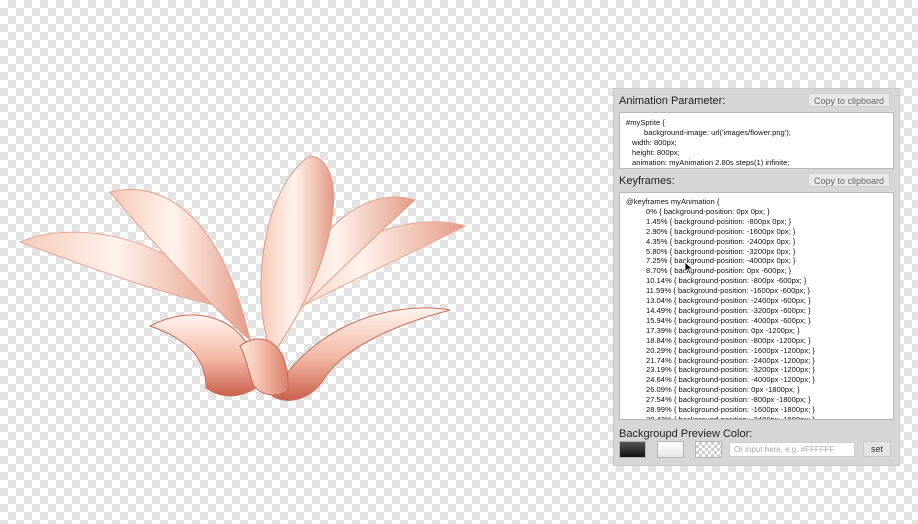 Image resolution: width=918 pixels, height=524 pixels. Describe the element at coordinates (297, 256) in the screenshot. I see `petal-center` at that location.